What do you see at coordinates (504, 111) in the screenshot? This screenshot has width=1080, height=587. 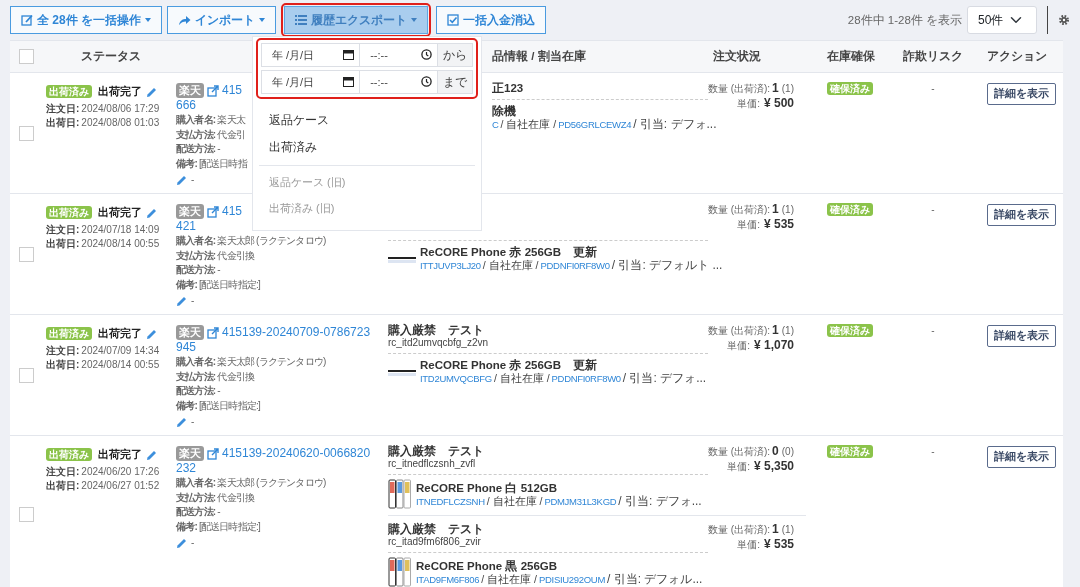 I see `product-name: 除機` at bounding box center [504, 111].